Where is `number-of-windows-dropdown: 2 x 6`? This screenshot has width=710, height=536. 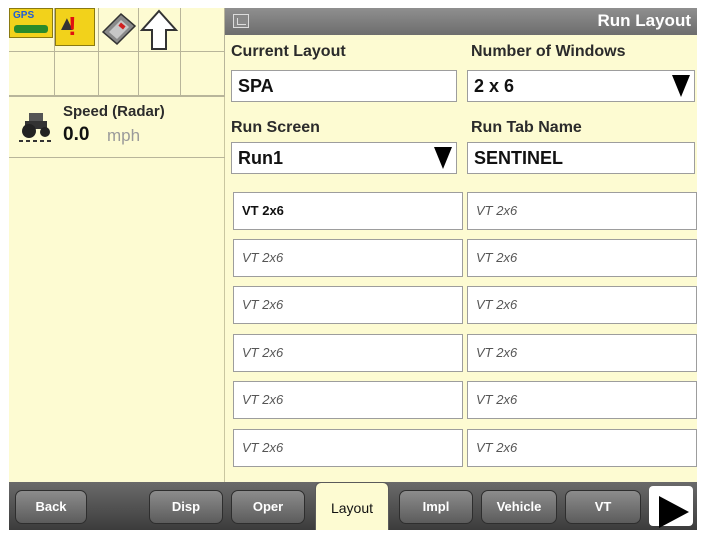
number-of-windows-dropdown: 2 x 6 is located at coordinates (581, 86).